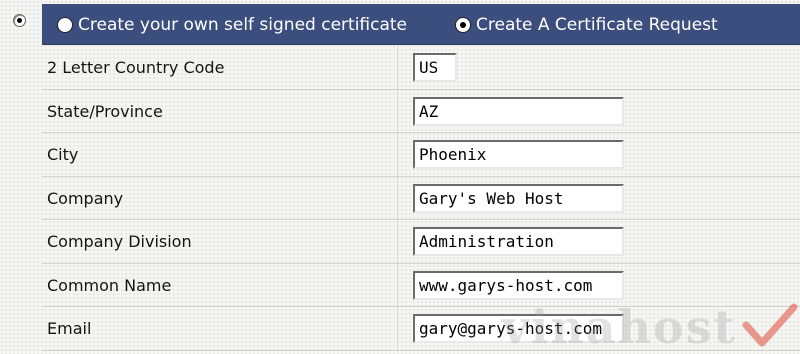  Describe the element at coordinates (518, 111) in the screenshot. I see `state-province-input` at that location.